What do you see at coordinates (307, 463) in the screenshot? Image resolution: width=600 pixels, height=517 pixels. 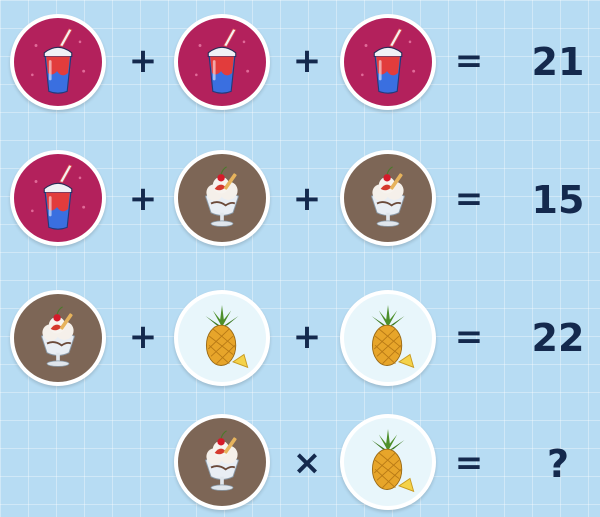 I see `multiply-operator: ×` at bounding box center [307, 463].